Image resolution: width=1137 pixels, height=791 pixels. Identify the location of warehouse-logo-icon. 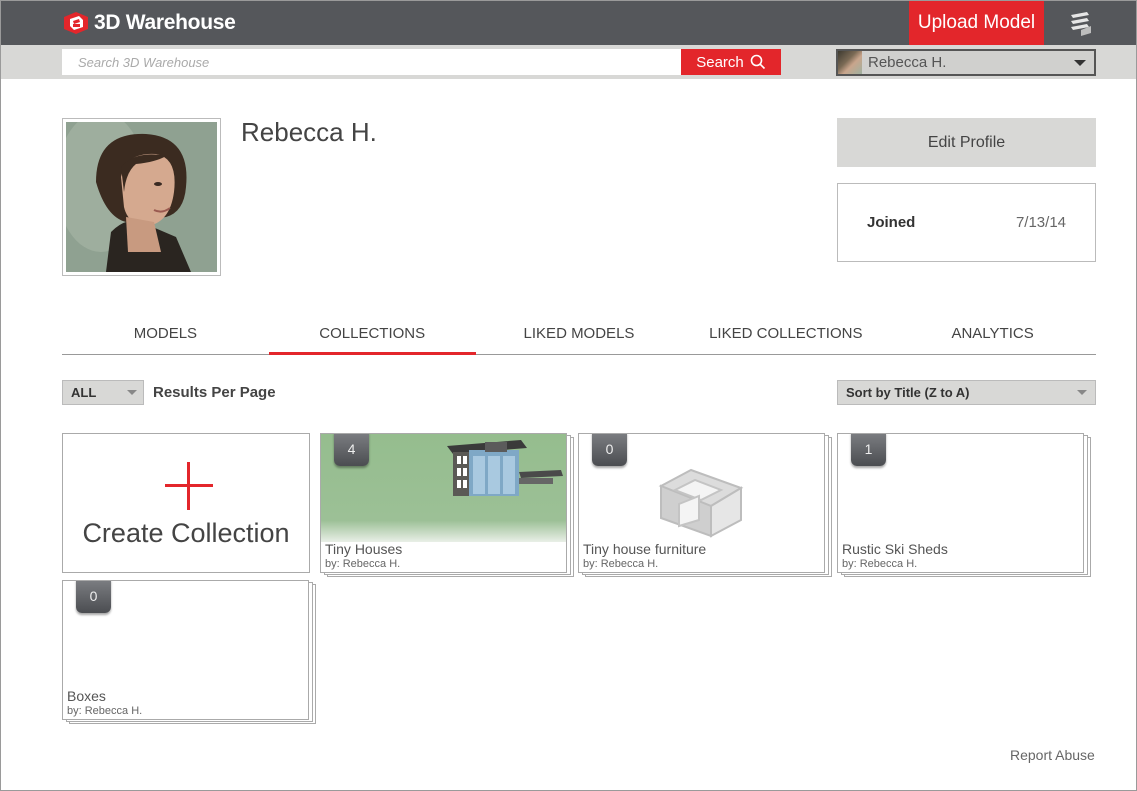
(76, 23).